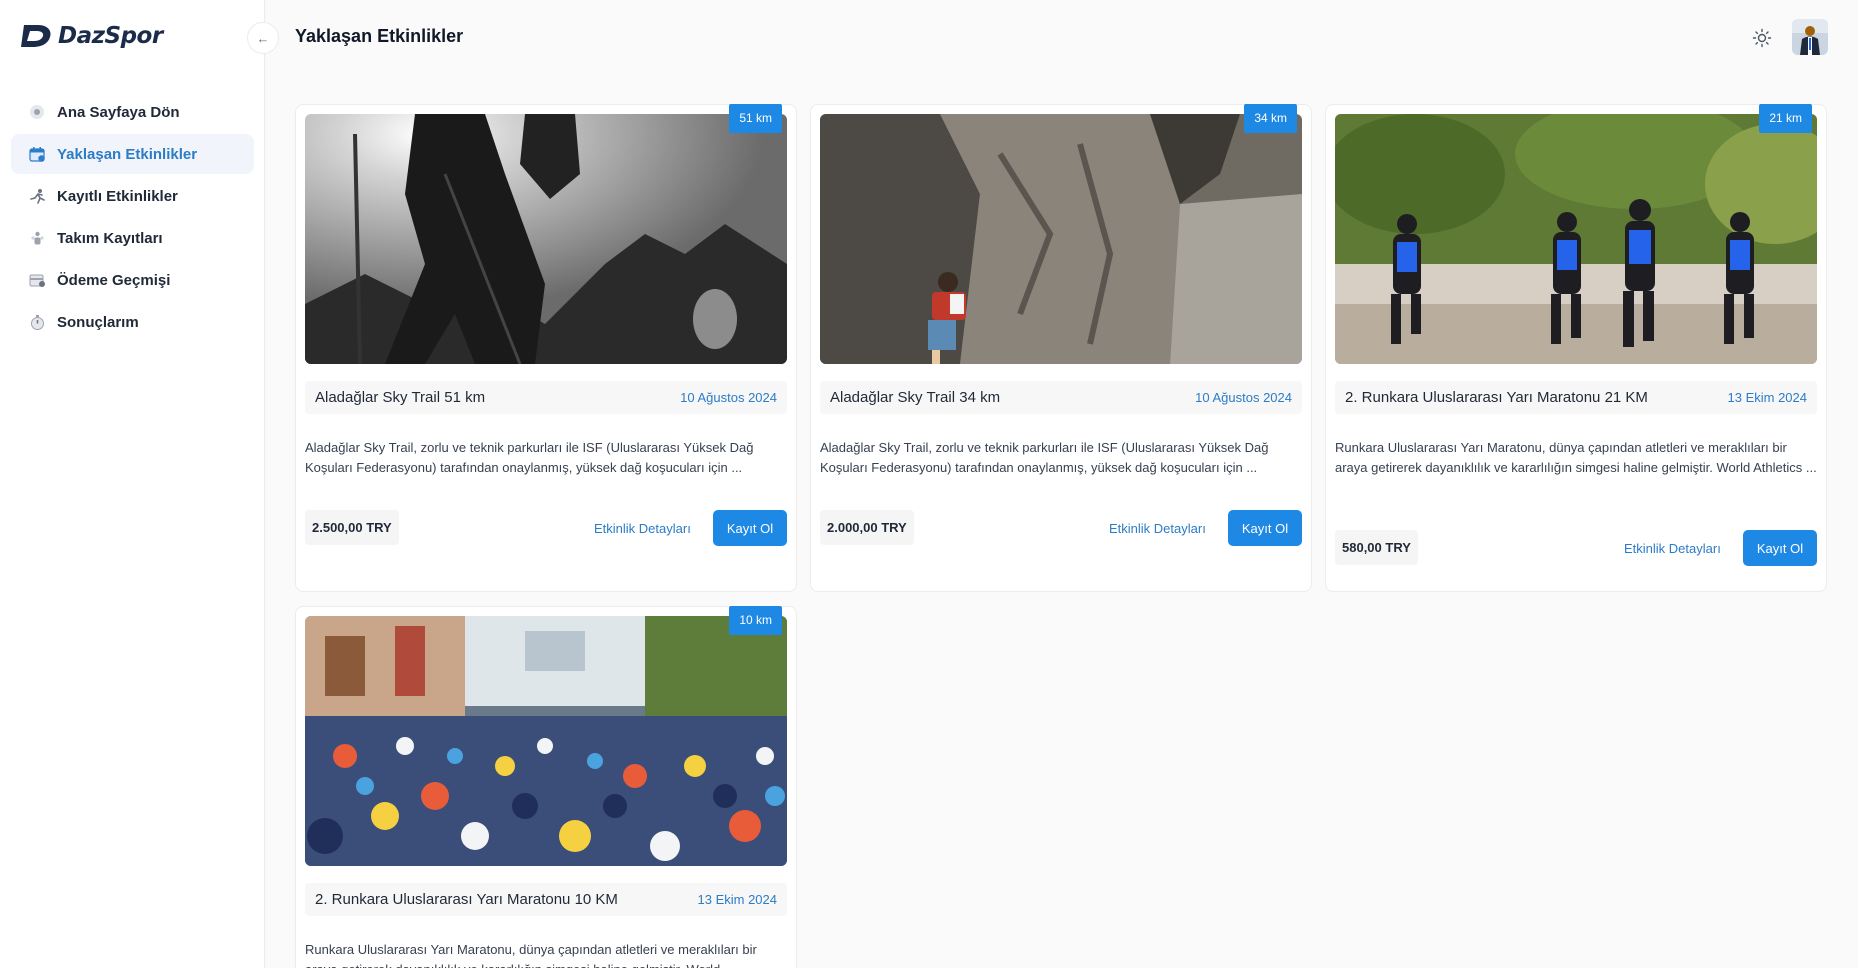 This screenshot has height=968, width=1858. Describe the element at coordinates (127, 154) in the screenshot. I see `sidebar-item-label: Yaklaşan Etkinlikler` at that location.